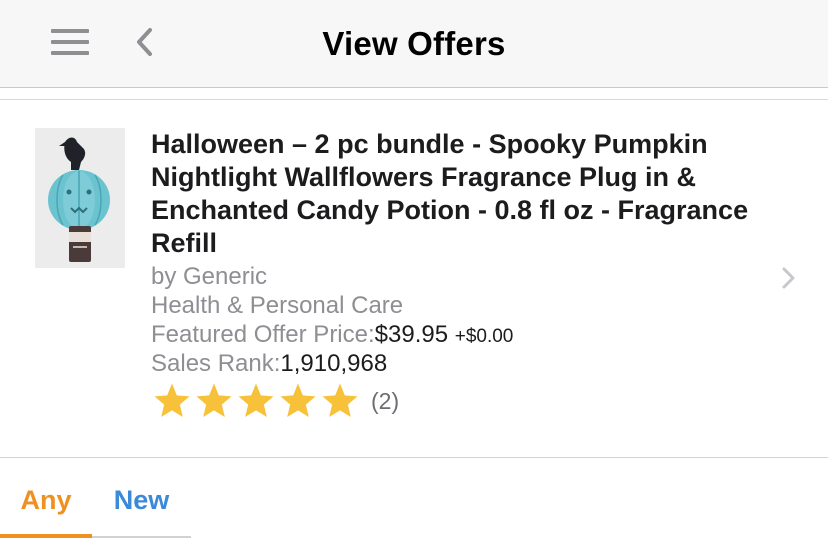  Describe the element at coordinates (216, 363) in the screenshot. I see `sales-rank-label: Sales Rank:` at that location.